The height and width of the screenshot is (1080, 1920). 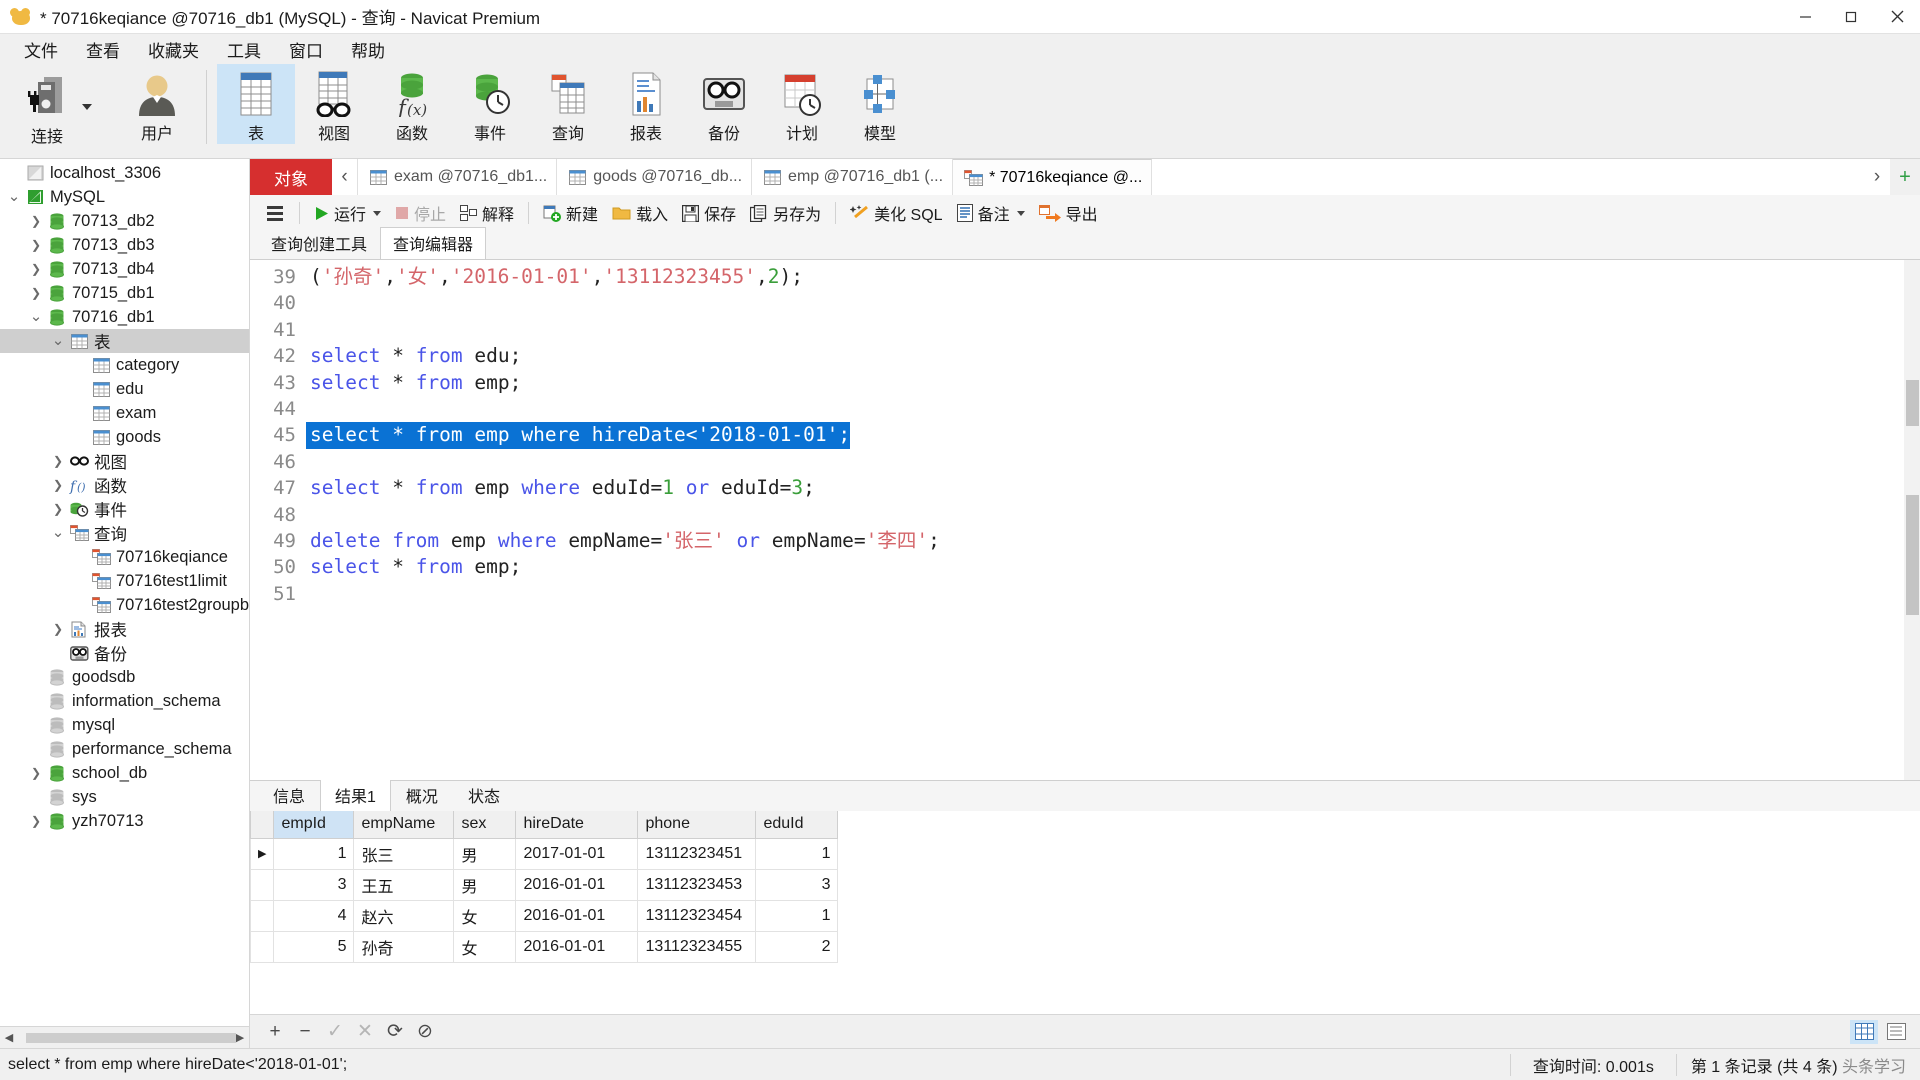 I want to click on column-header: hireDate, so click(x=577, y=825).